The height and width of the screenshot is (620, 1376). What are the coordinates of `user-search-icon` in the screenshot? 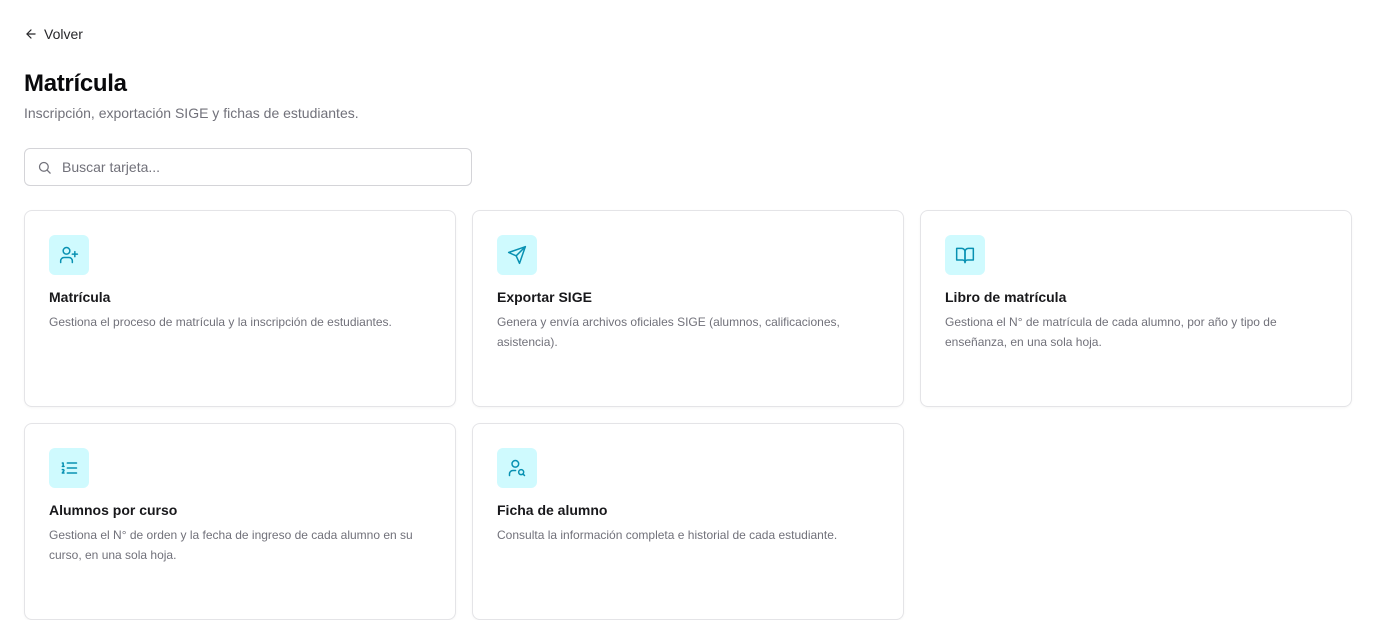 It's located at (517, 468).